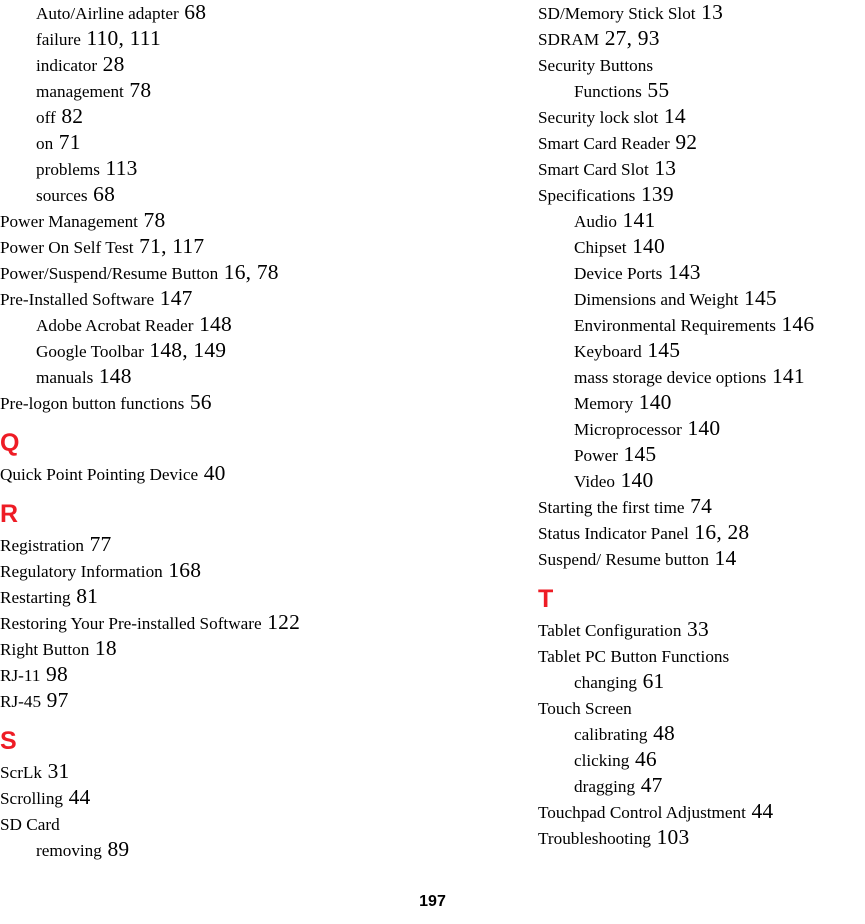  What do you see at coordinates (131, 623) in the screenshot?
I see `index-entry-term: Restoring Your Pre-installed Software` at bounding box center [131, 623].